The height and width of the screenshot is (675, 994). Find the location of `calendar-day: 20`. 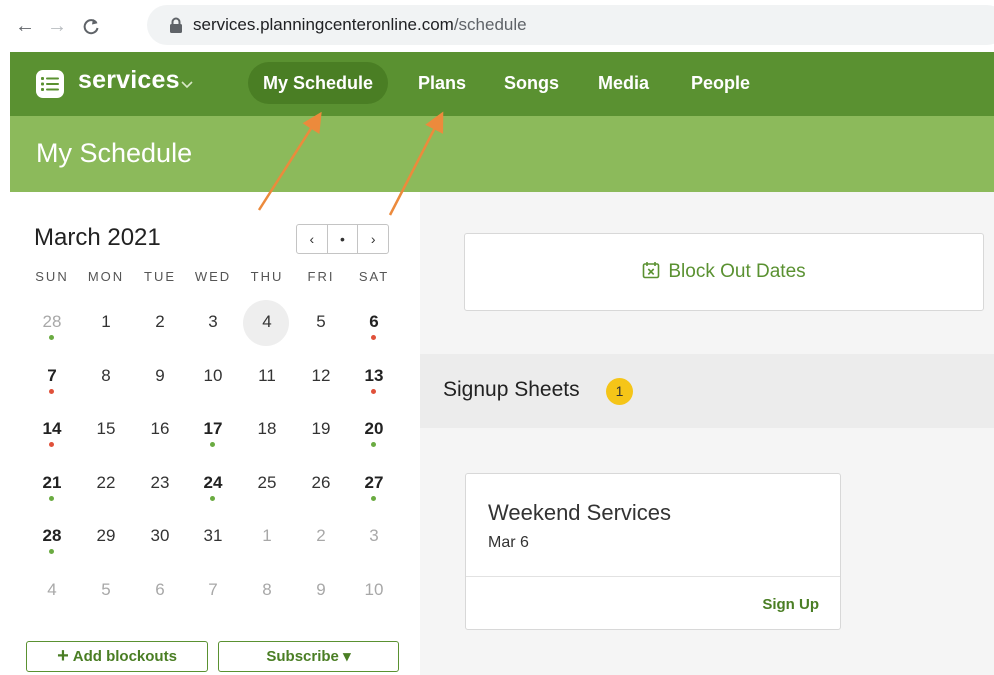

calendar-day: 20 is located at coordinates (374, 432).